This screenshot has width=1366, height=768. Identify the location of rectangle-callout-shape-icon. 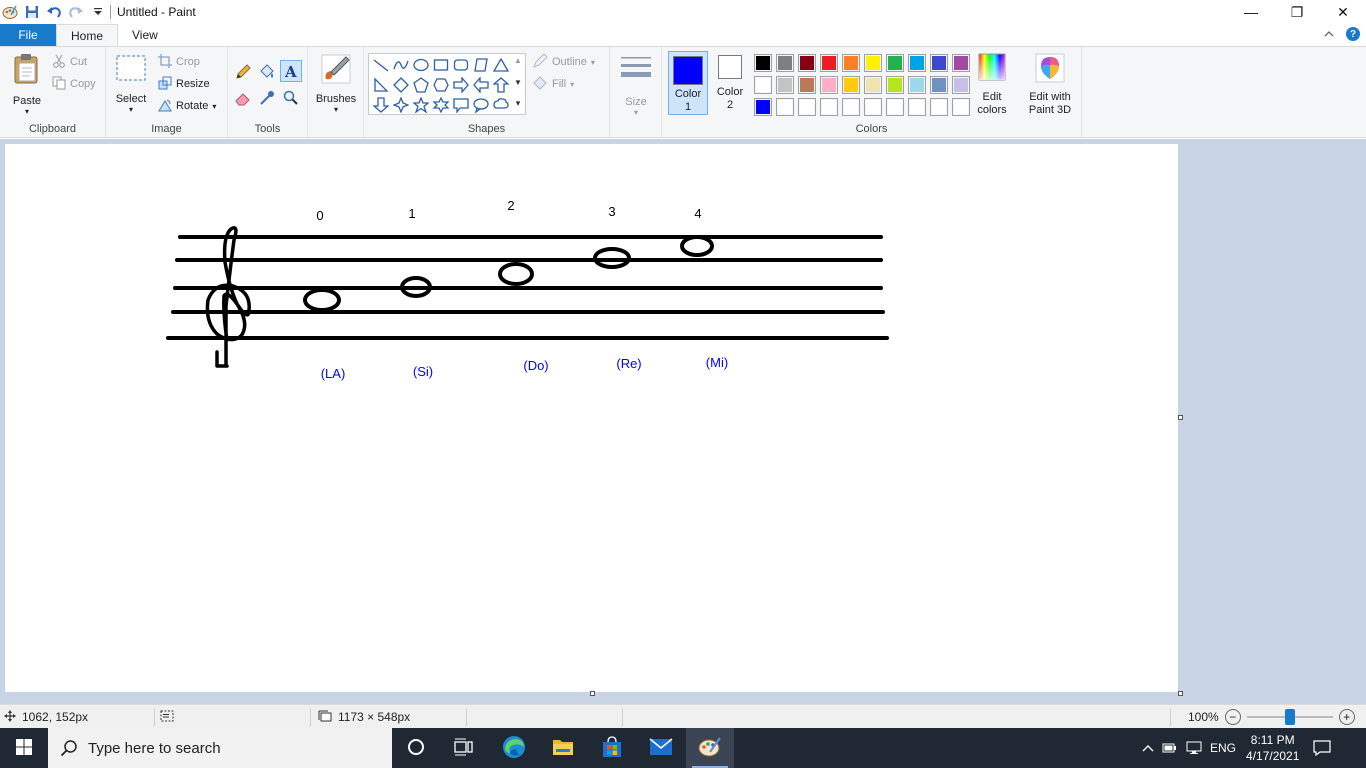
(461, 105).